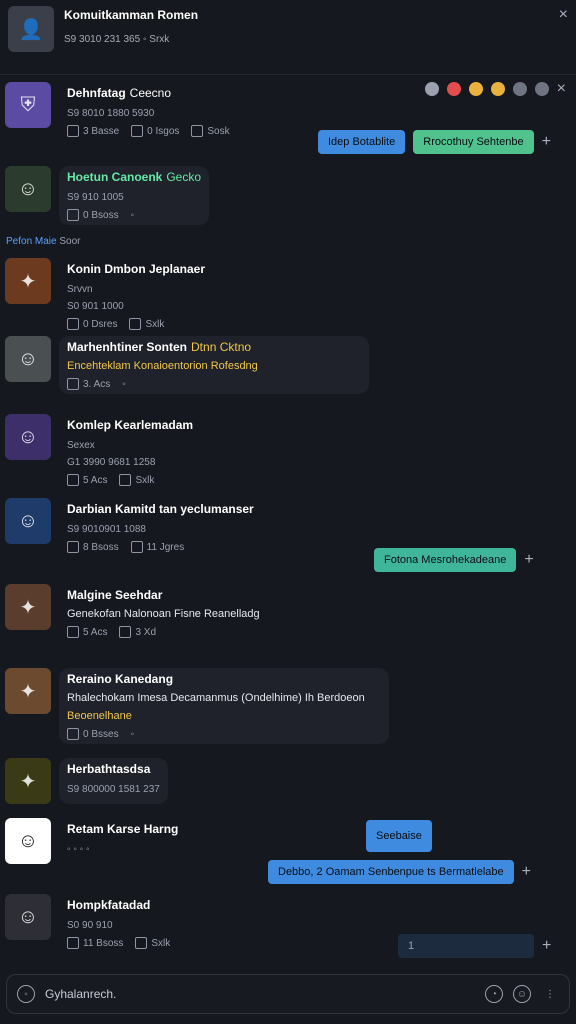  What do you see at coordinates (111, 113) in the screenshot?
I see `message-text: S9 8010 1880 5930` at bounding box center [111, 113].